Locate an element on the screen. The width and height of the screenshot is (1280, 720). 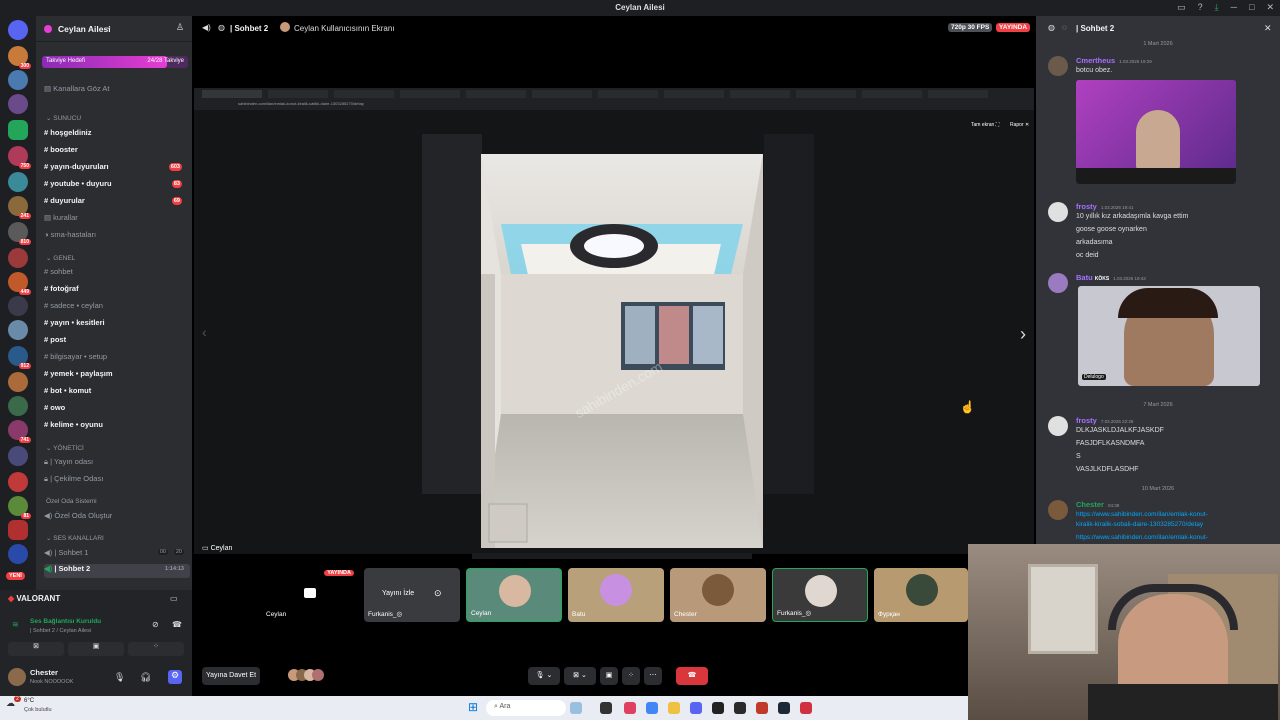
channel-yayin-odasi: 🔒︎ | Yayın odası is located at coordinates (117, 464).